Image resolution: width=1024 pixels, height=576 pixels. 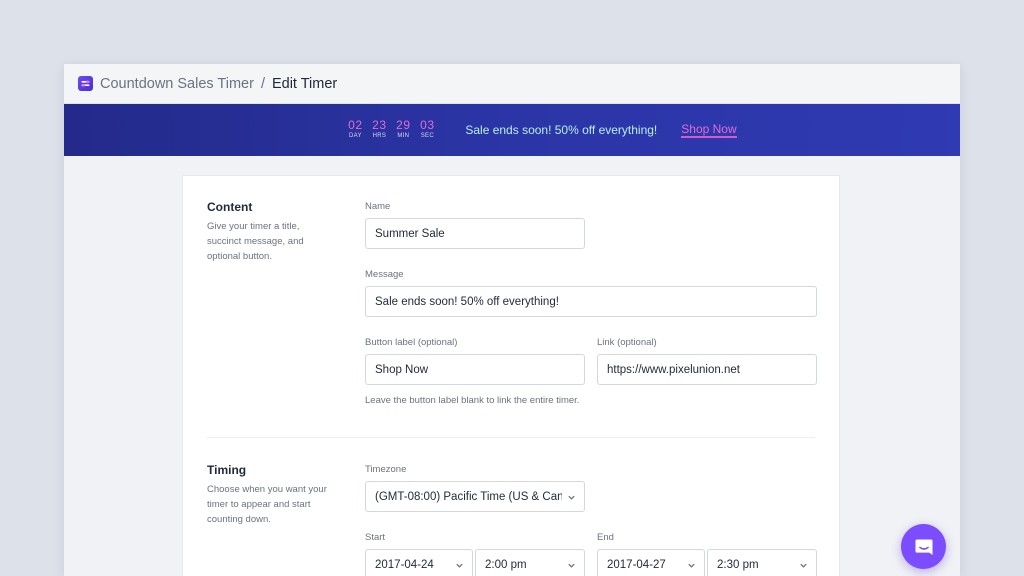 What do you see at coordinates (427, 125) in the screenshot?
I see `countdown-value: 03` at bounding box center [427, 125].